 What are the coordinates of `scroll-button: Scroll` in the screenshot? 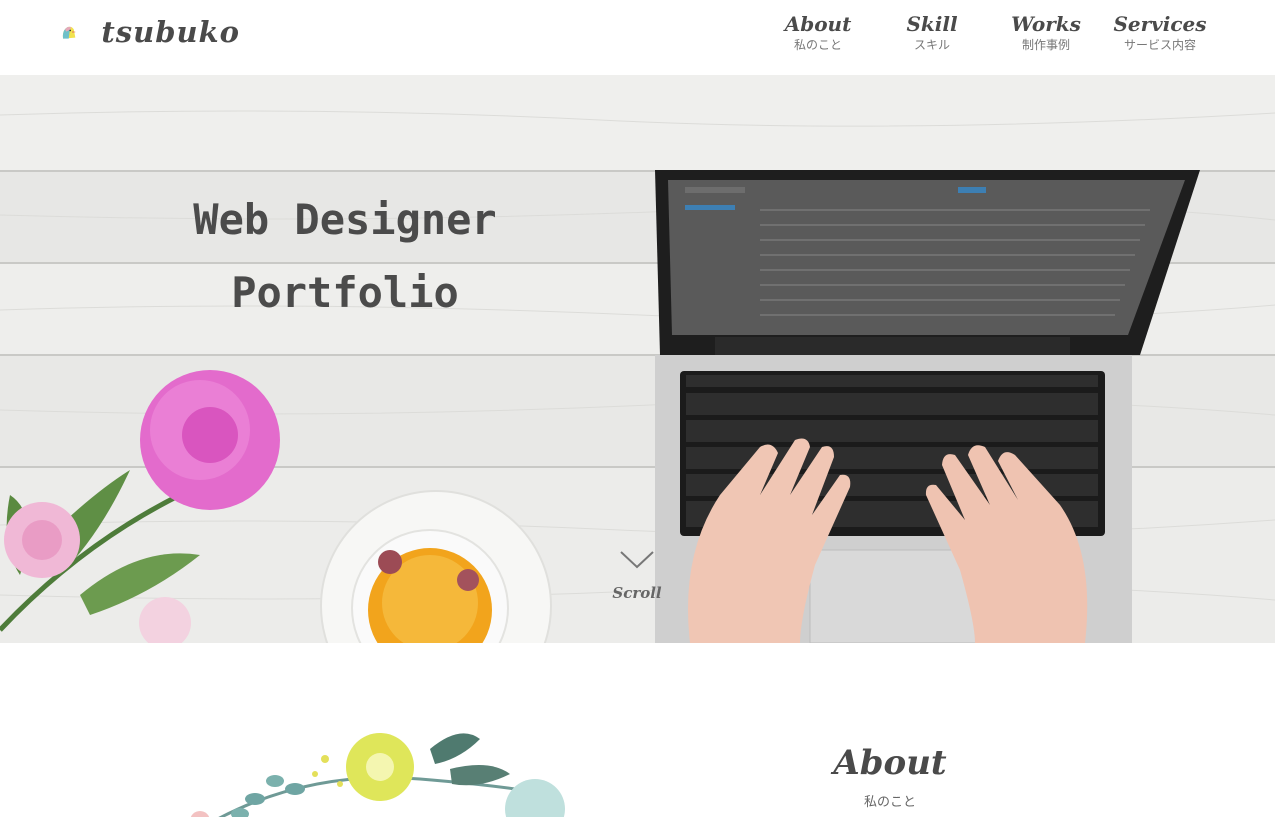 It's located at (637, 585).